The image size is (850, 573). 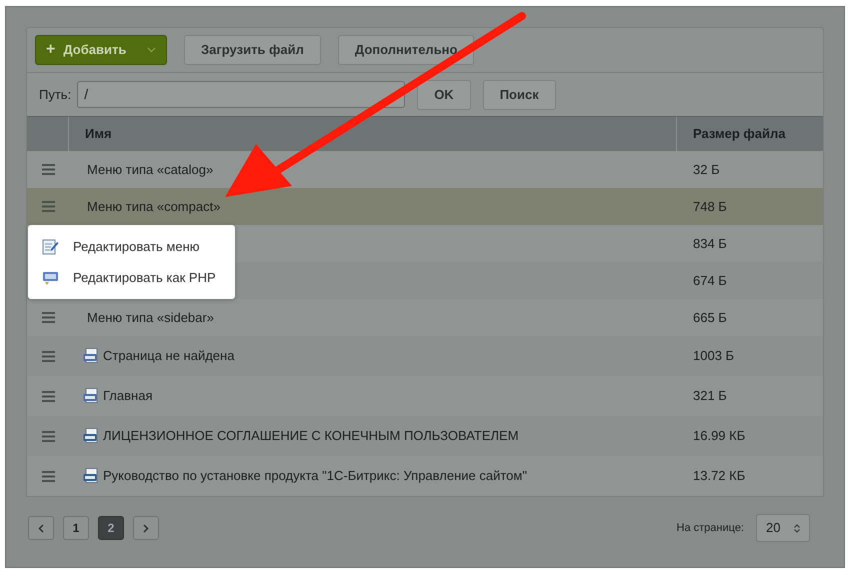 What do you see at coordinates (241, 94) in the screenshot?
I see `path-field: /` at bounding box center [241, 94].